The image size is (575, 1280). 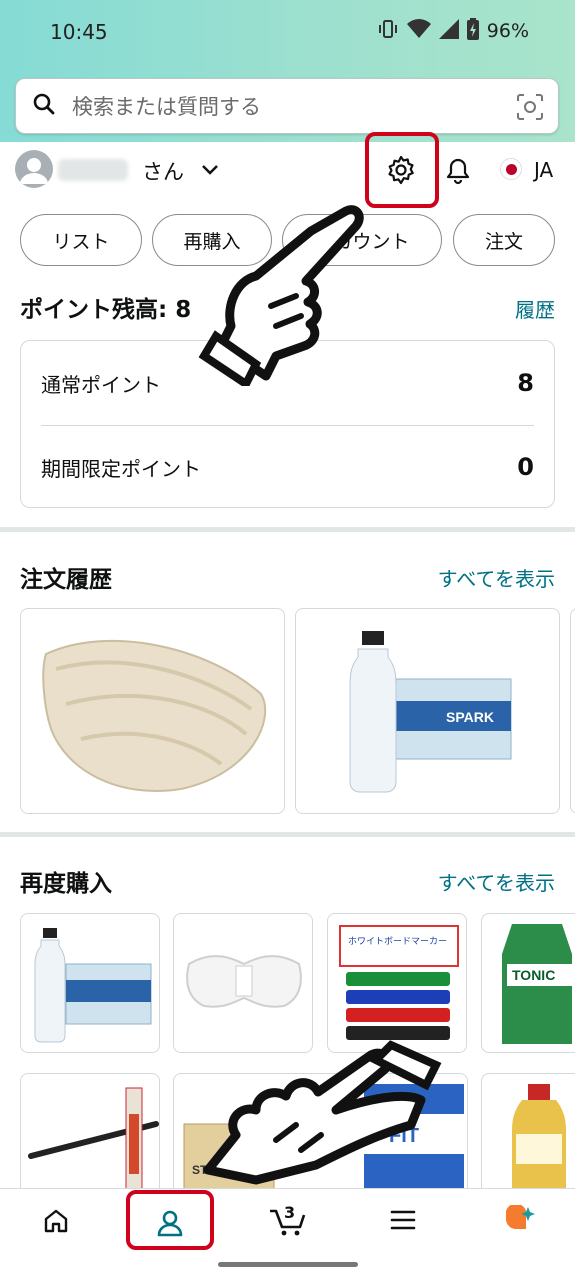 I want to click on bell-icon, so click(x=458, y=173).